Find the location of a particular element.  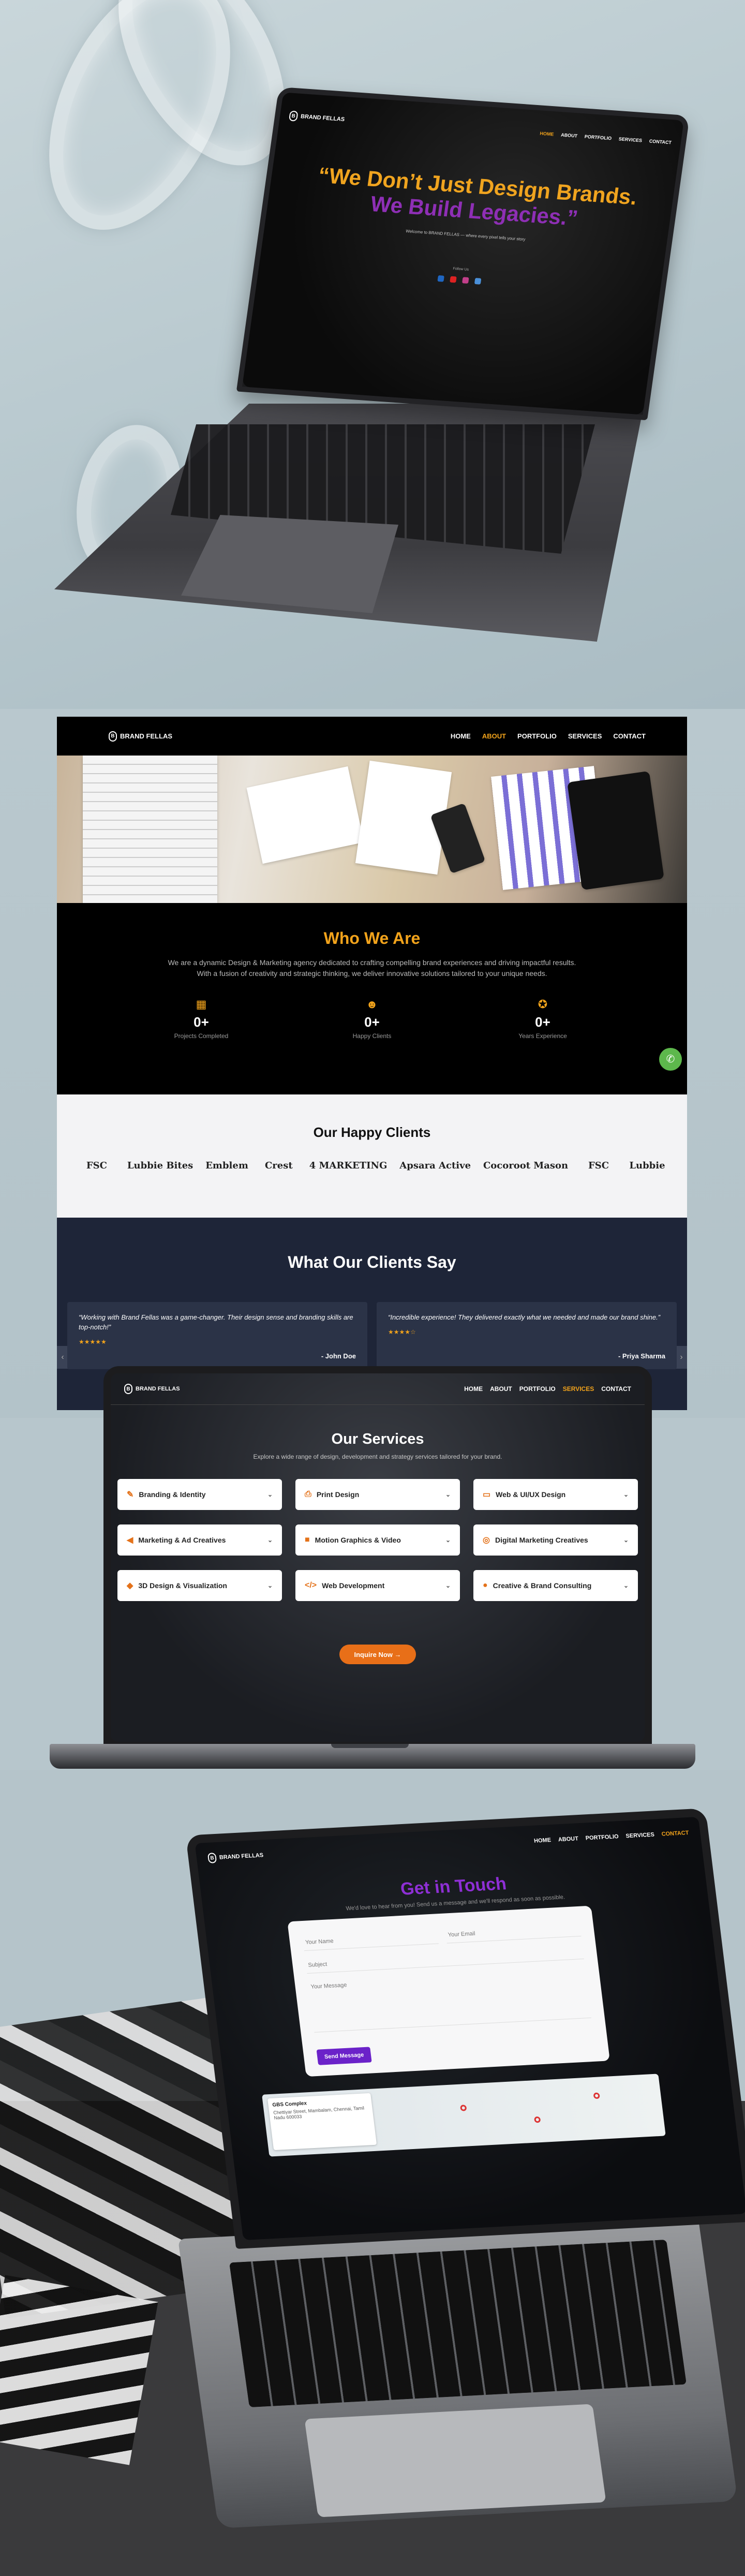

service-label: Creative & Brand Consulting is located at coordinates (543, 1586).